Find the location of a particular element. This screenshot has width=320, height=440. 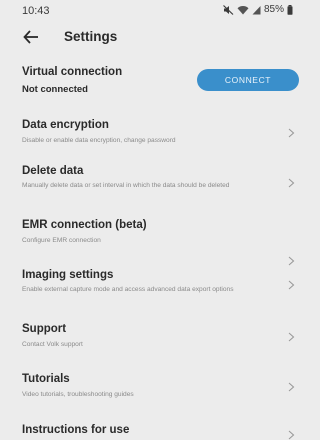

status-icons: 85% is located at coordinates (258, 9).